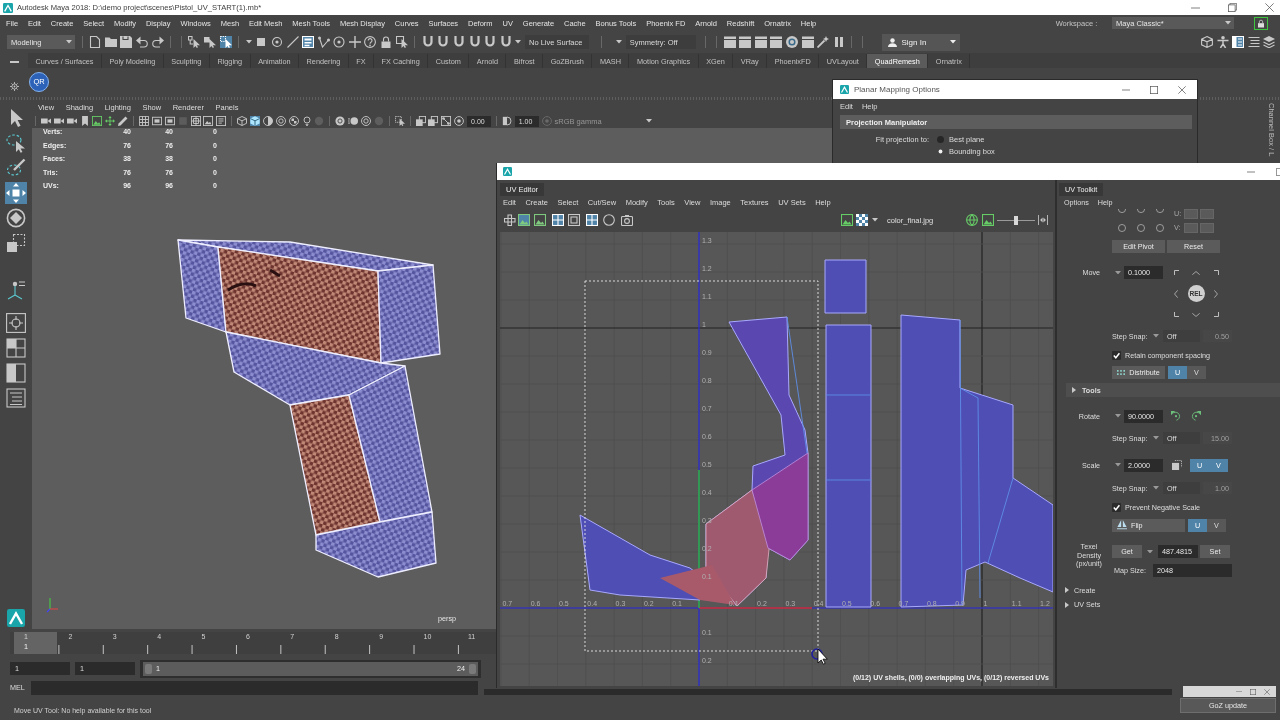 This screenshot has height=720, width=1280. I want to click on help-icon, so click(370, 42).